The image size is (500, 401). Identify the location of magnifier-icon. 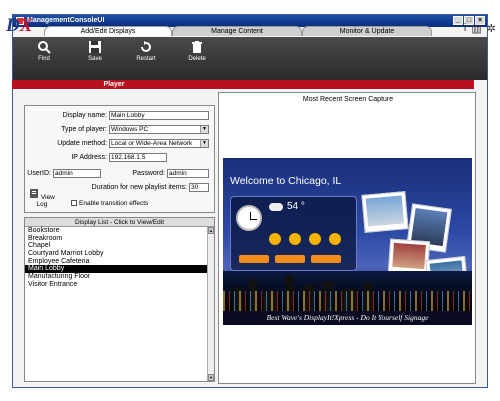
(44, 47).